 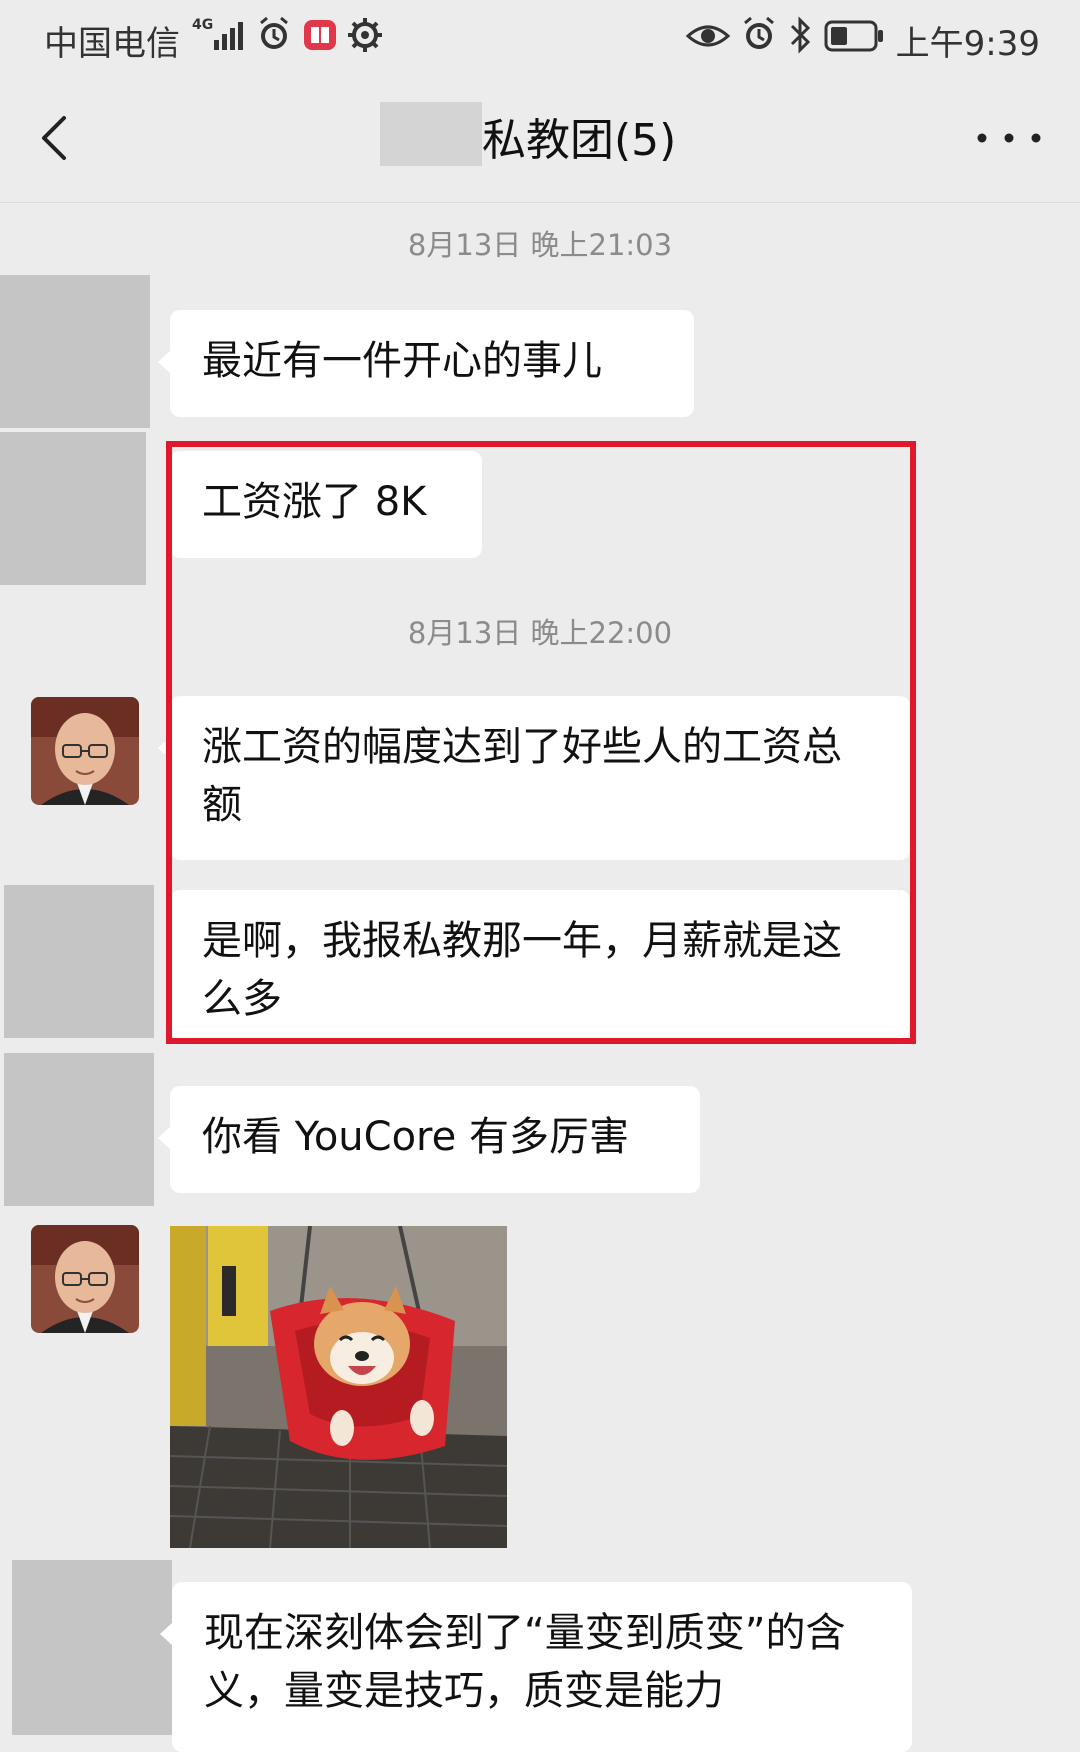 What do you see at coordinates (203, 25) in the screenshot?
I see `network-type-badge: 4G` at bounding box center [203, 25].